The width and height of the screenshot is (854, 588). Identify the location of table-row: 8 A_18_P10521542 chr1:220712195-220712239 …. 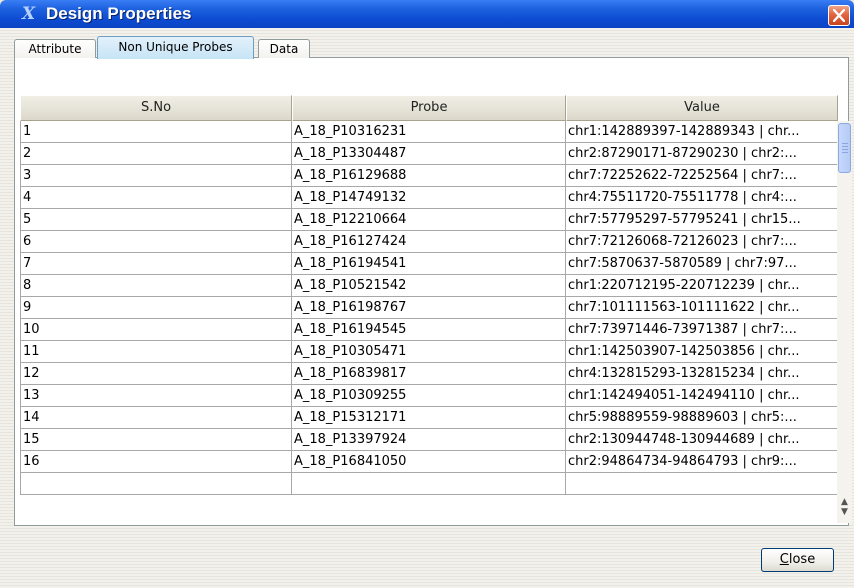
(429, 286).